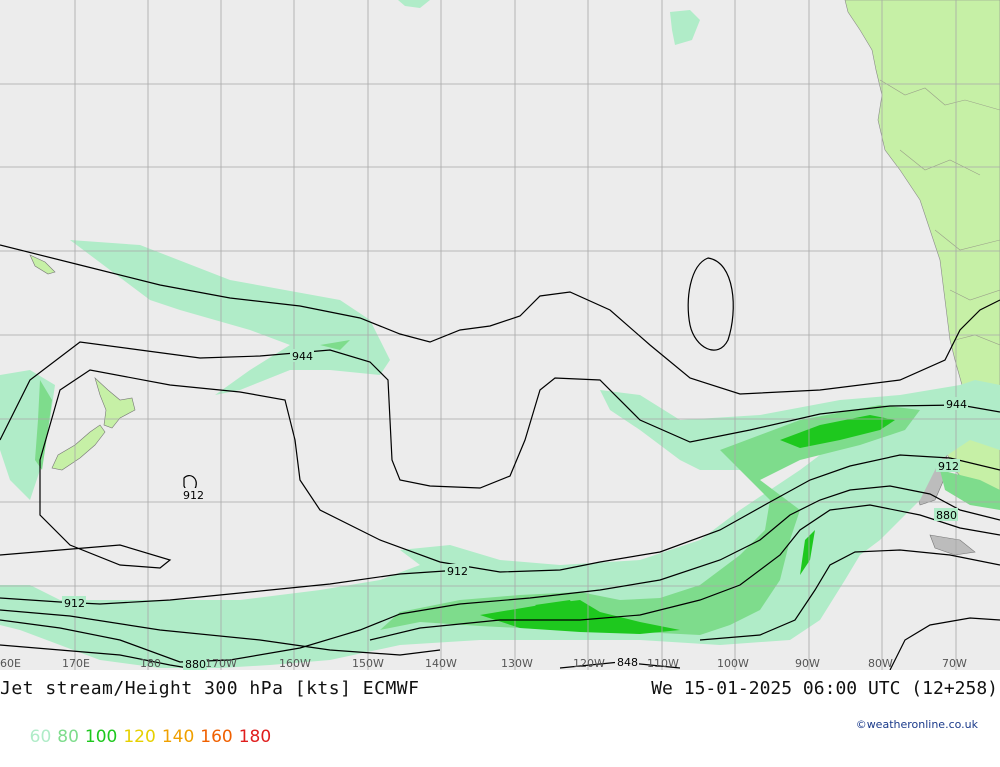 Image resolution: width=1000 pixels, height=767 pixels. What do you see at coordinates (880, 663) in the screenshot?
I see `lon-label: 80W` at bounding box center [880, 663].